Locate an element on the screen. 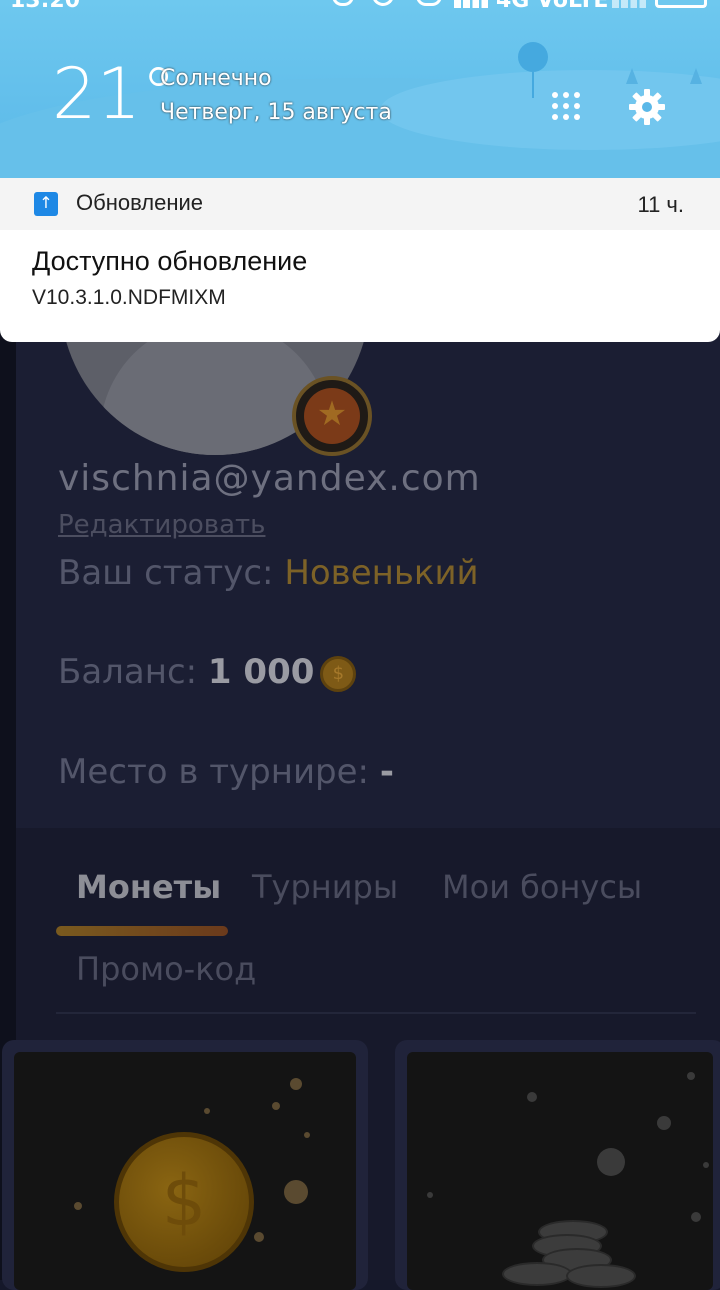 The image size is (720, 1290). clock: 13:20 is located at coordinates (45, 6).